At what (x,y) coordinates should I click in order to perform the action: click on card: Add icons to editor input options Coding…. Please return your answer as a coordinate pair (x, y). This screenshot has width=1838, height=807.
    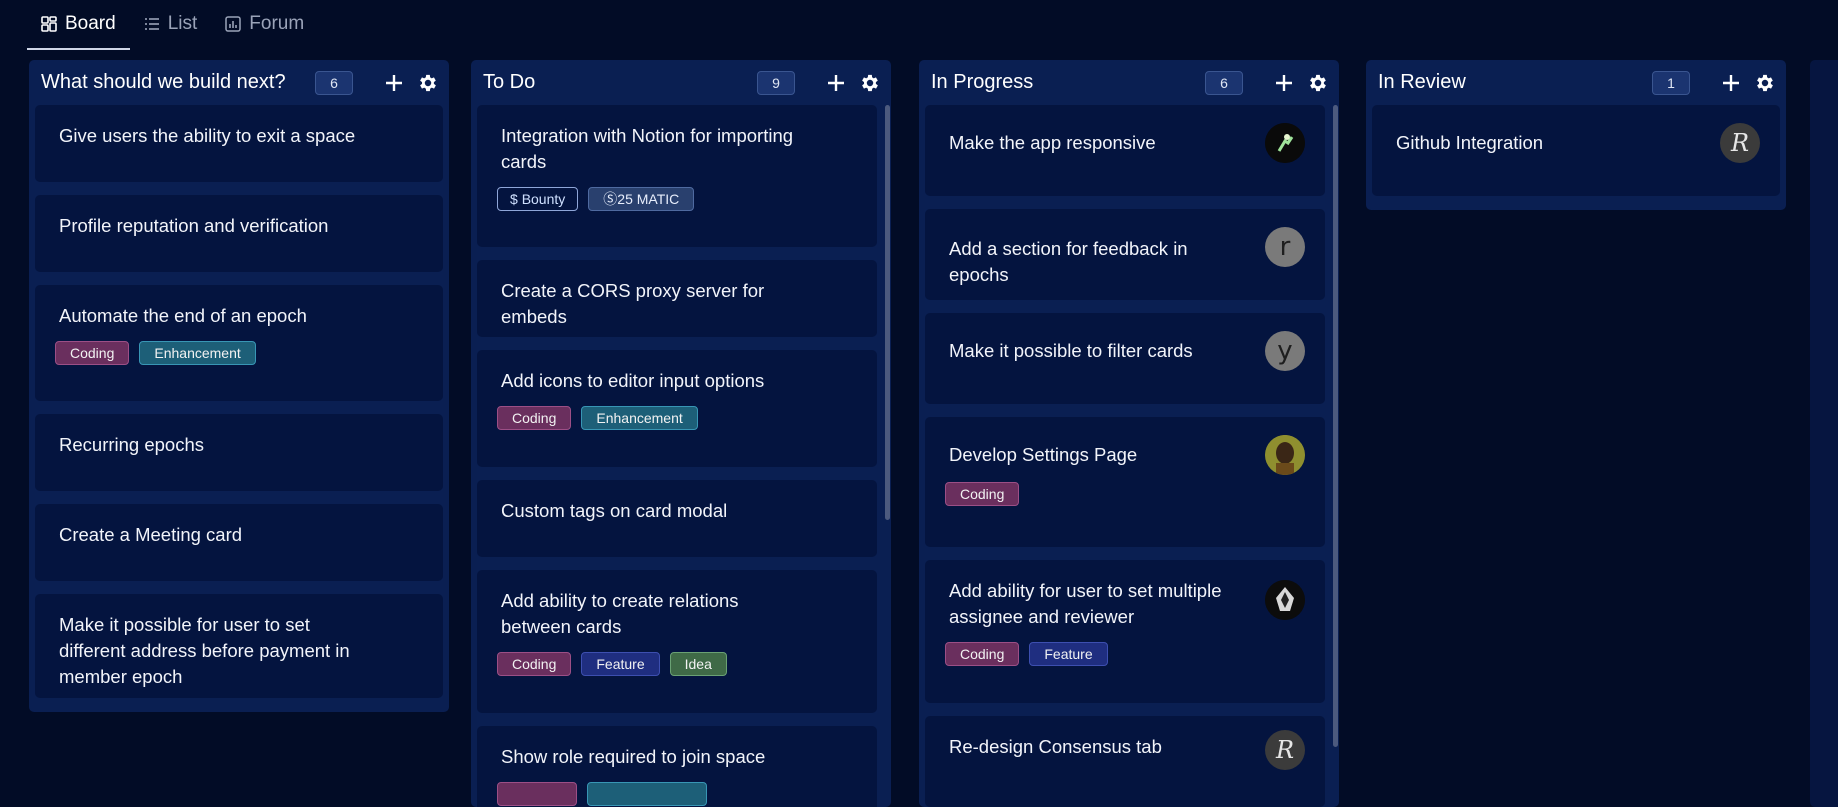
    Looking at the image, I should click on (677, 408).